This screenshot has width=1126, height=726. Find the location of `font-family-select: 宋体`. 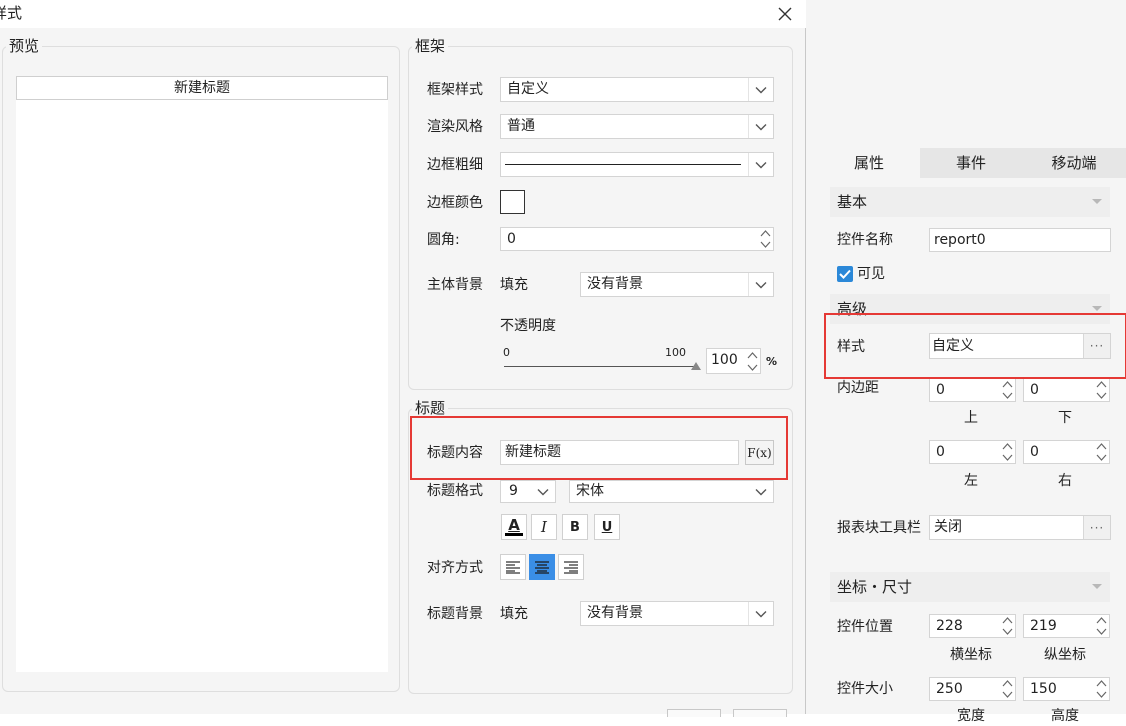

font-family-select: 宋体 is located at coordinates (671, 491).